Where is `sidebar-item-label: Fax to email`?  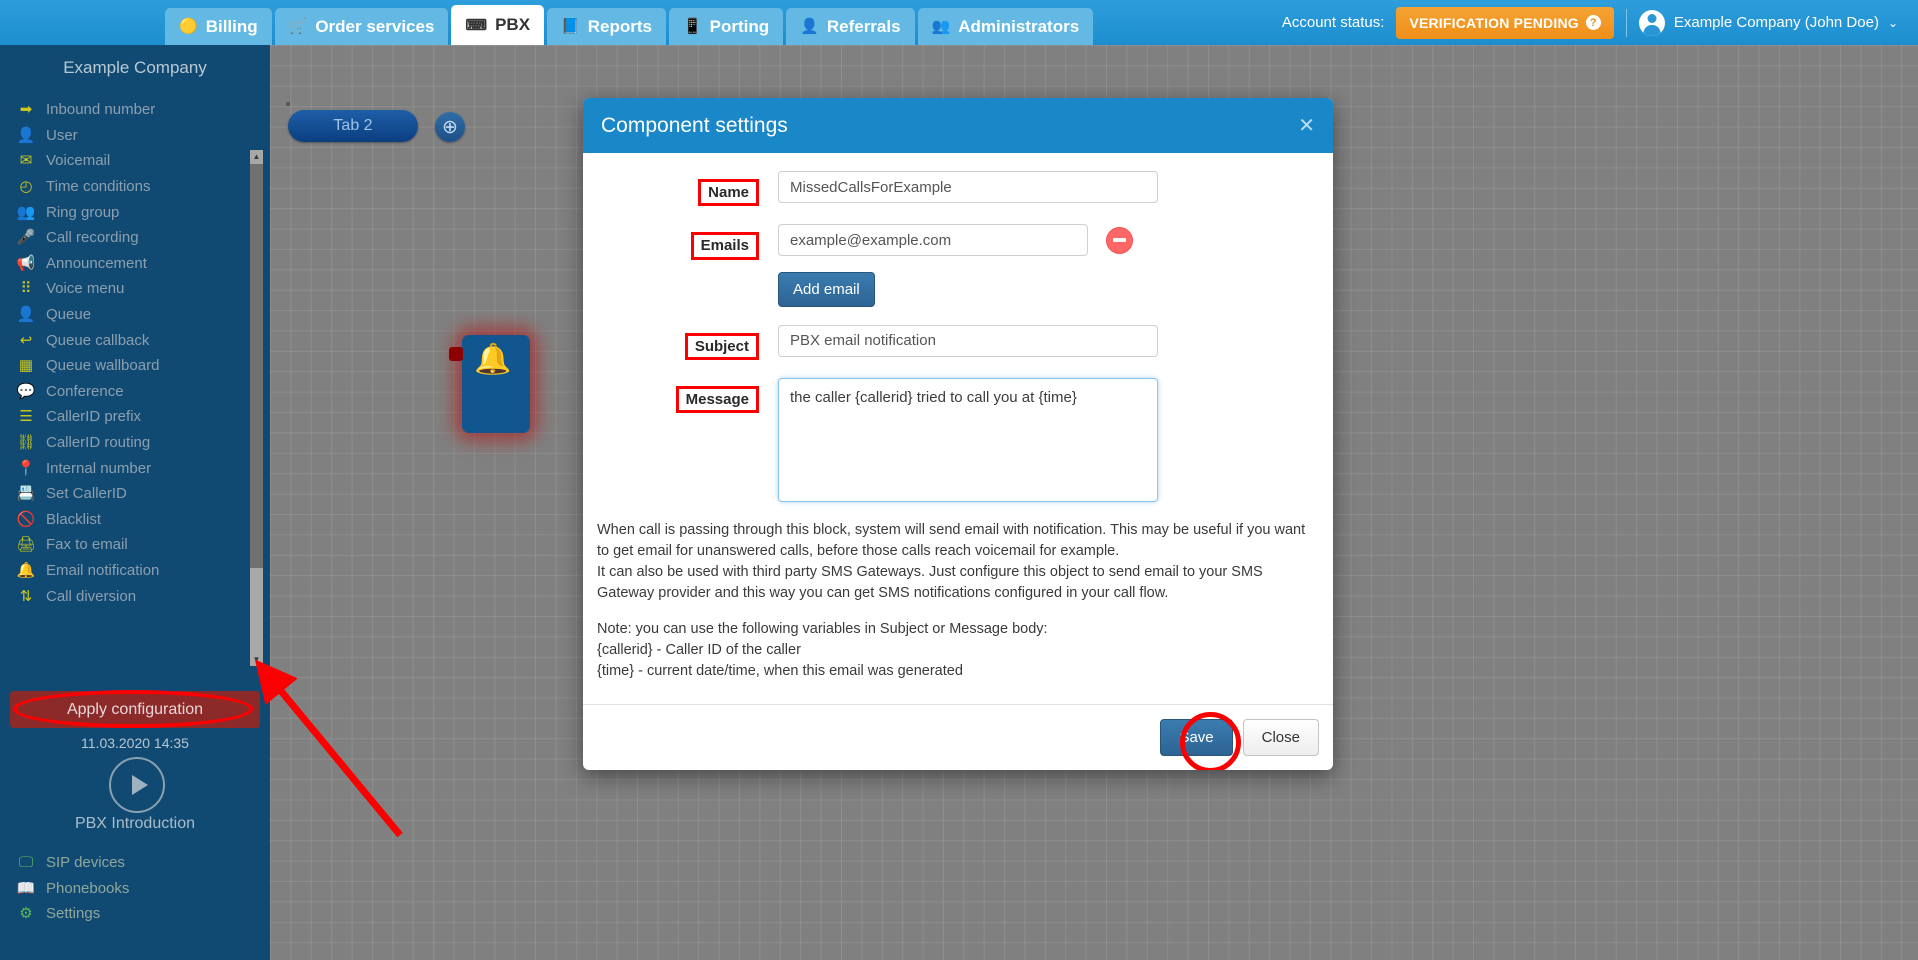
sidebar-item-label: Fax to email is located at coordinates (87, 545).